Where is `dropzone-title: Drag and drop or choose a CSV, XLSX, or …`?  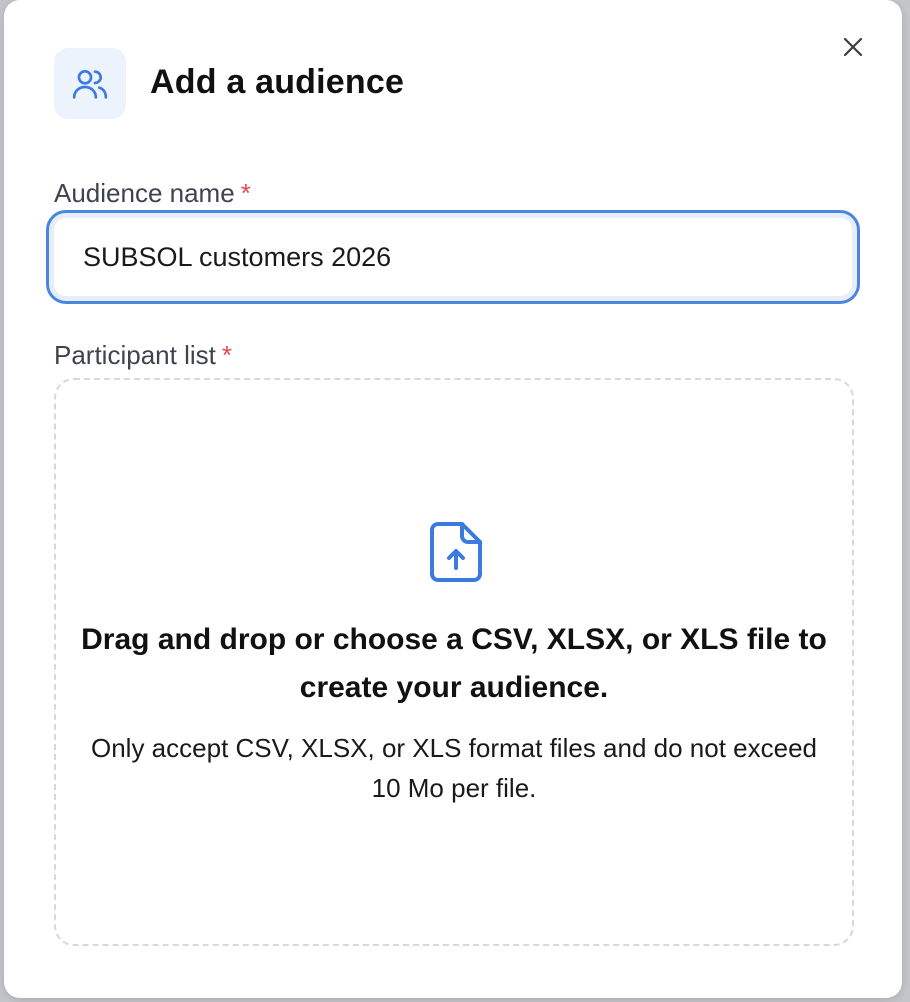 dropzone-title: Drag and drop or choose a CSV, XLSX, or … is located at coordinates (454, 663).